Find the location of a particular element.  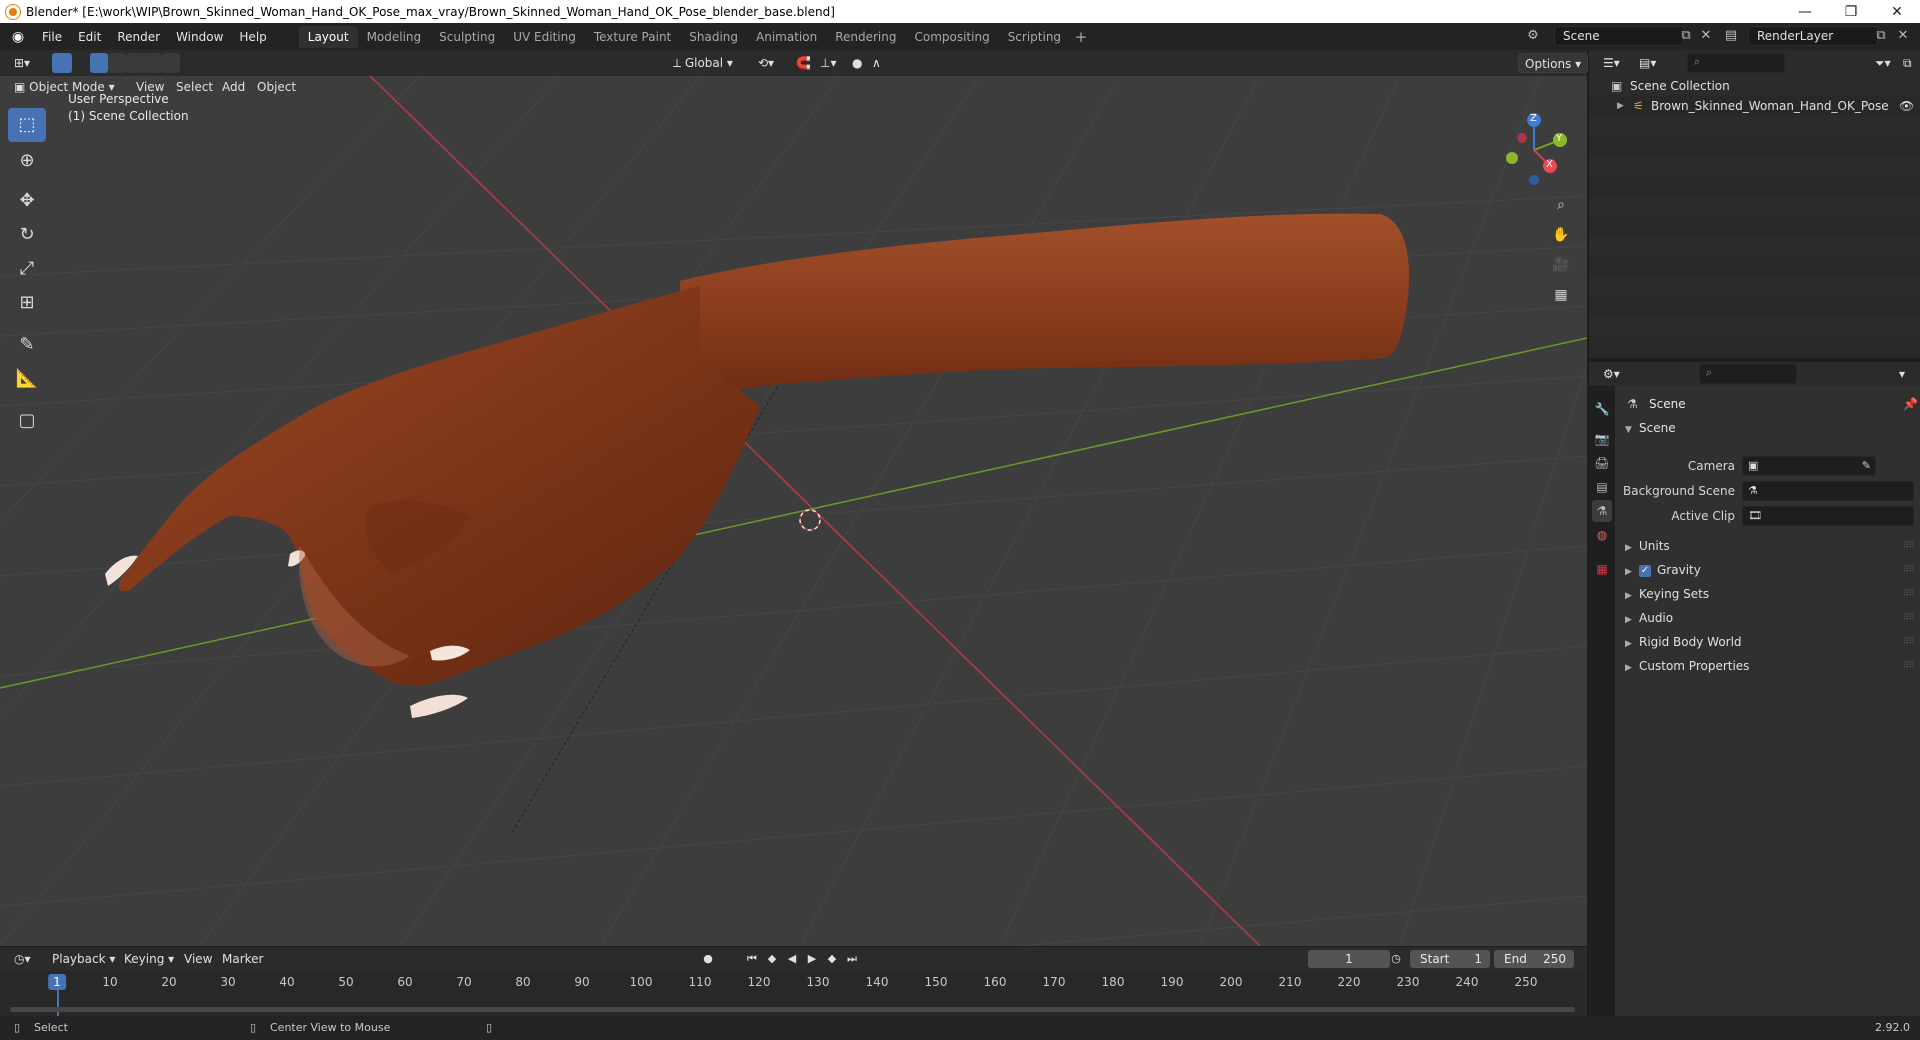

transform-orientation-dropdown: ⟂ Global ▾ is located at coordinates (703, 63).